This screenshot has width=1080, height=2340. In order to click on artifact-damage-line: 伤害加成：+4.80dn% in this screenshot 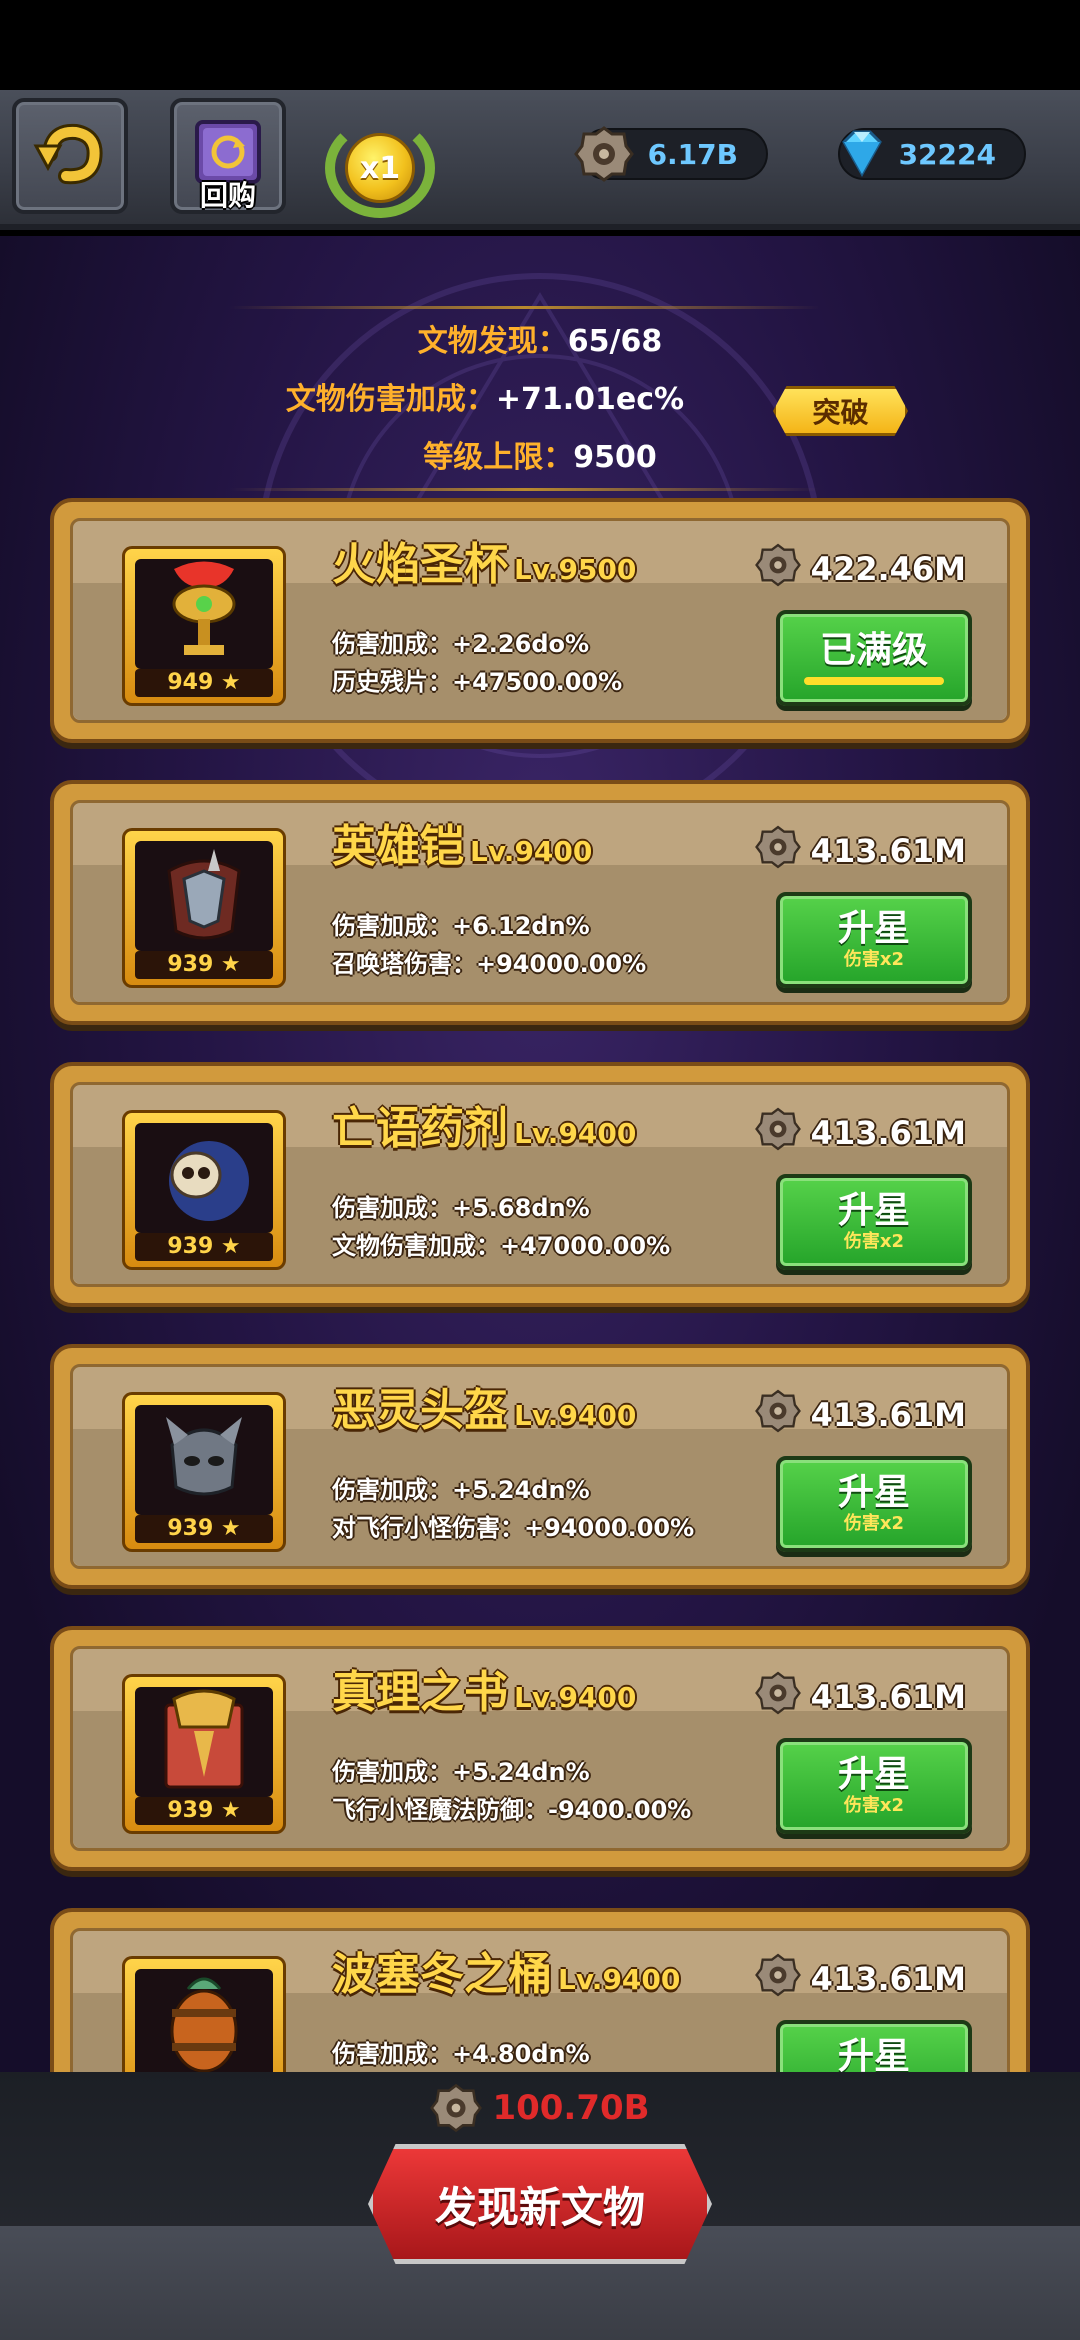, I will do `click(461, 2054)`.